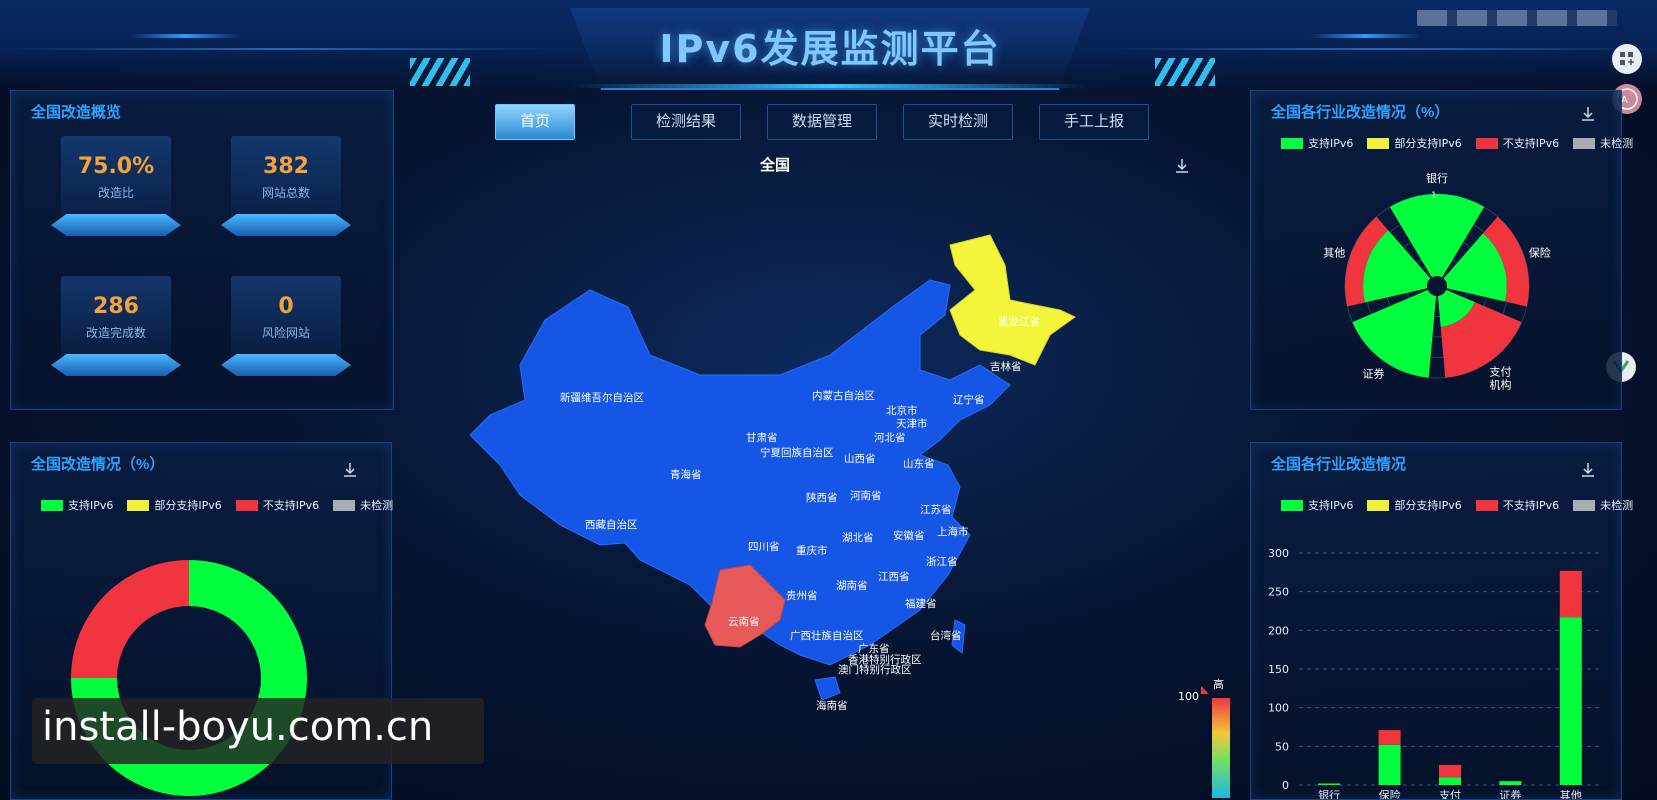 This screenshot has width=1657, height=800. Describe the element at coordinates (958, 122) in the screenshot. I see `nav-realtime: 实时检测` at that location.